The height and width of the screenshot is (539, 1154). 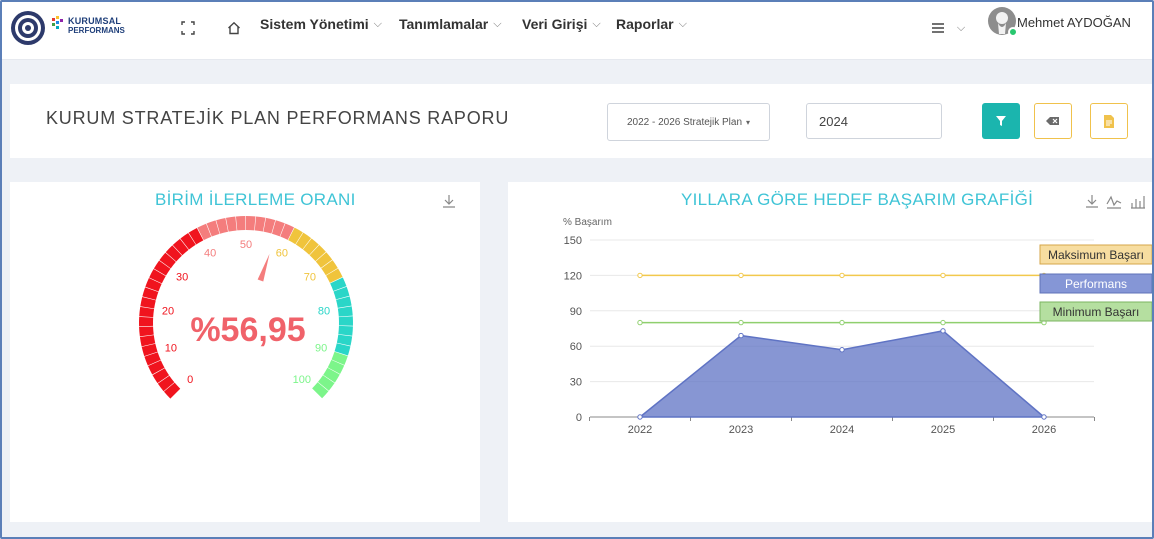 What do you see at coordinates (573, 241) in the screenshot?
I see `y-tick-label: 150` at bounding box center [573, 241].